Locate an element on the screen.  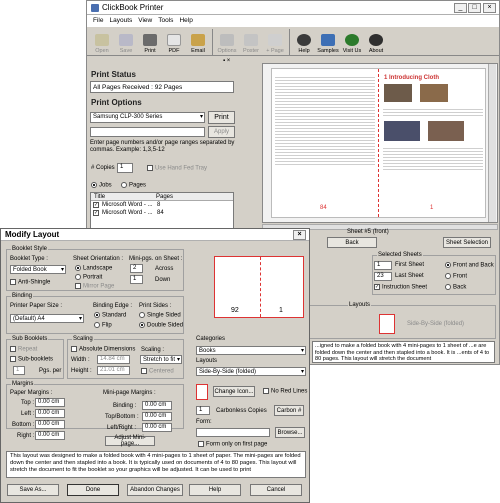
add-page-button: + Page is located at coordinates (275, 41).